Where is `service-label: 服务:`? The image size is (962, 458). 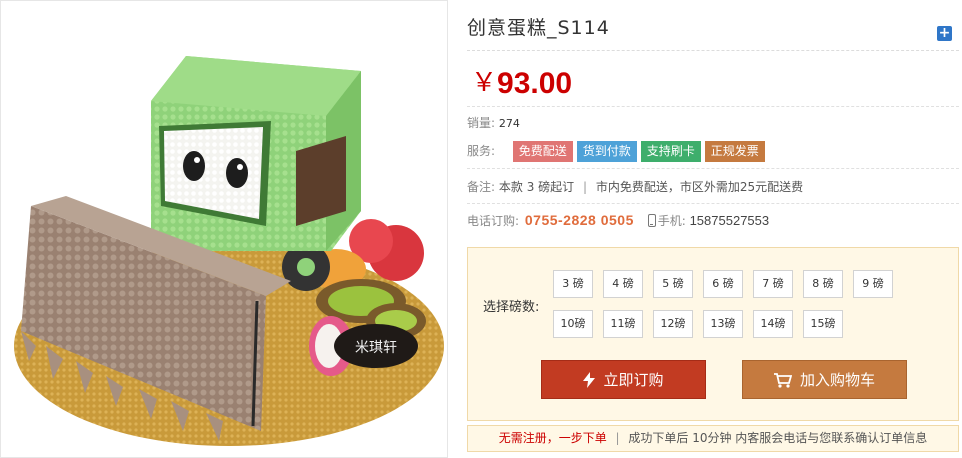 service-label: 服务: is located at coordinates (481, 151).